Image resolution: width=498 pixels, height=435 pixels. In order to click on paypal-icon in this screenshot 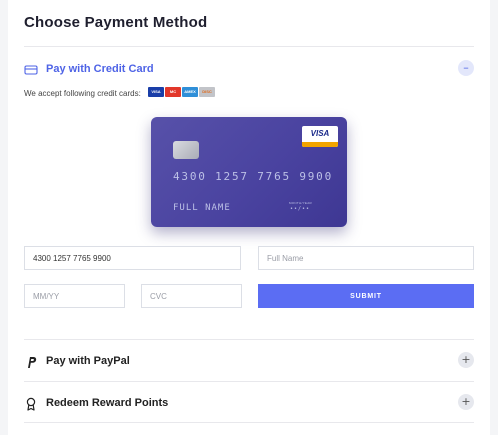, I will do `click(32, 362)`.